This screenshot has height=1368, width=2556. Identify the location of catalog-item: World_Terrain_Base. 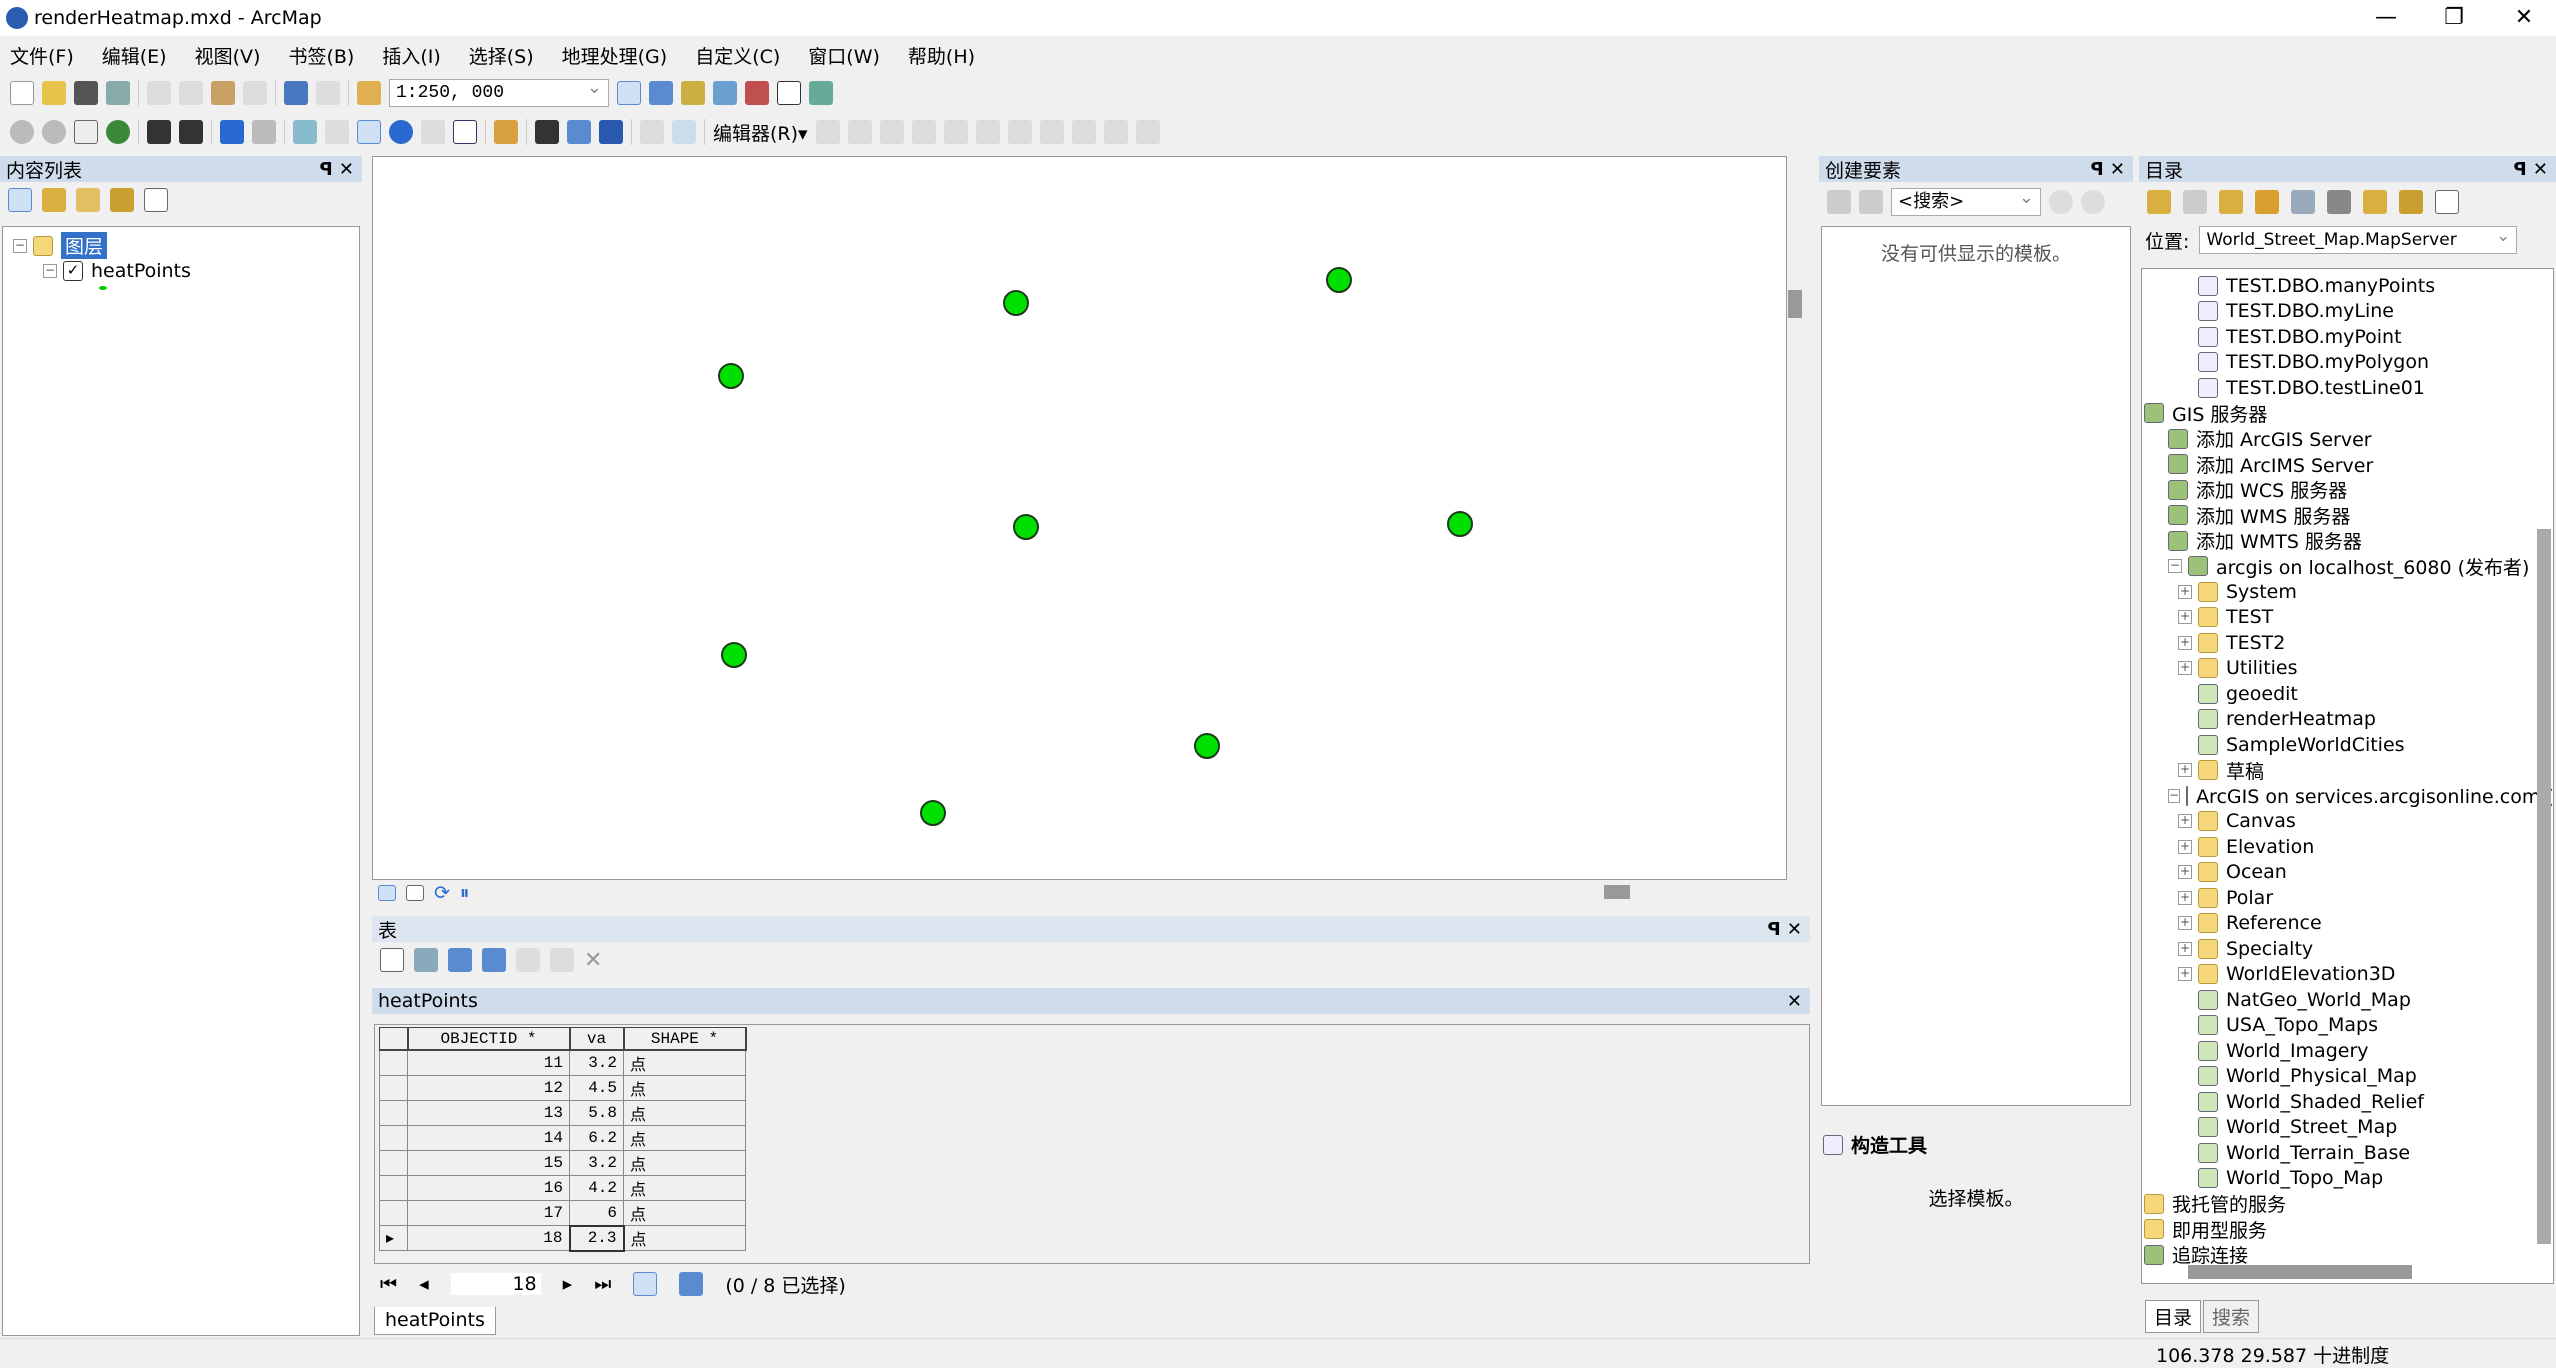
(2347, 1153).